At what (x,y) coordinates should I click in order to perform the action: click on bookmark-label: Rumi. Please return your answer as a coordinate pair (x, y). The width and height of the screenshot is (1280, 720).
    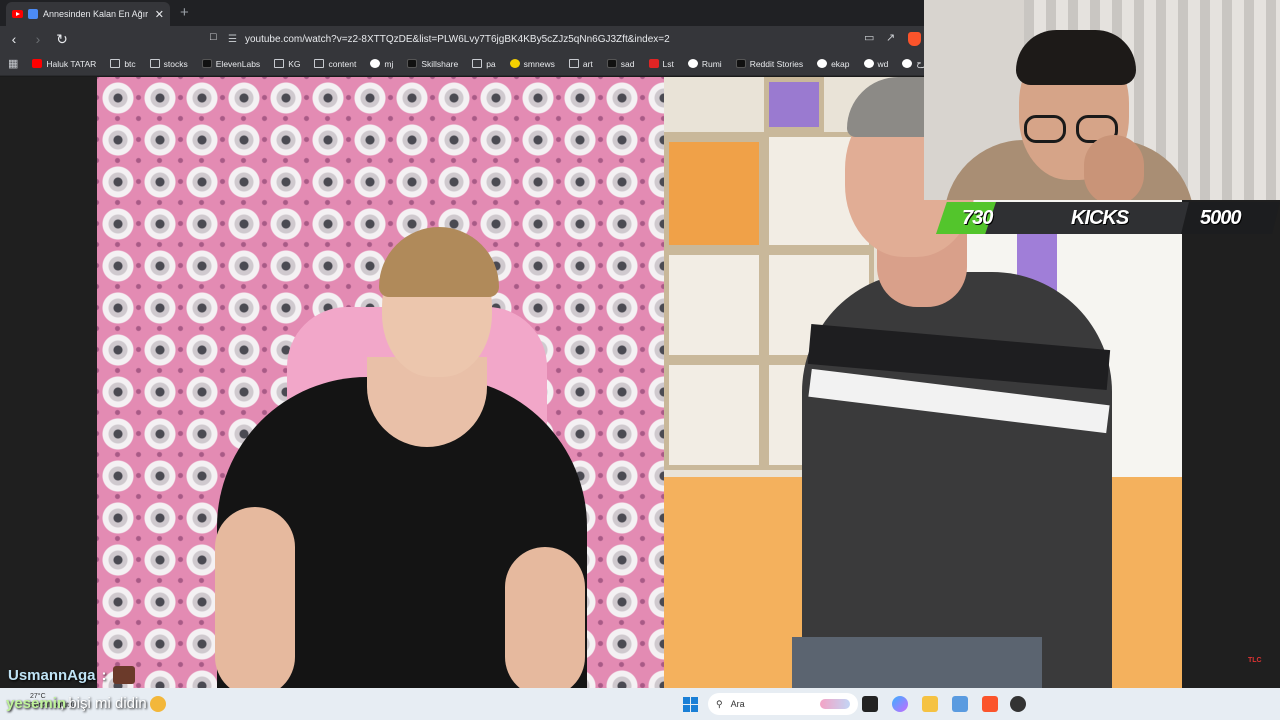
    Looking at the image, I should click on (711, 63).